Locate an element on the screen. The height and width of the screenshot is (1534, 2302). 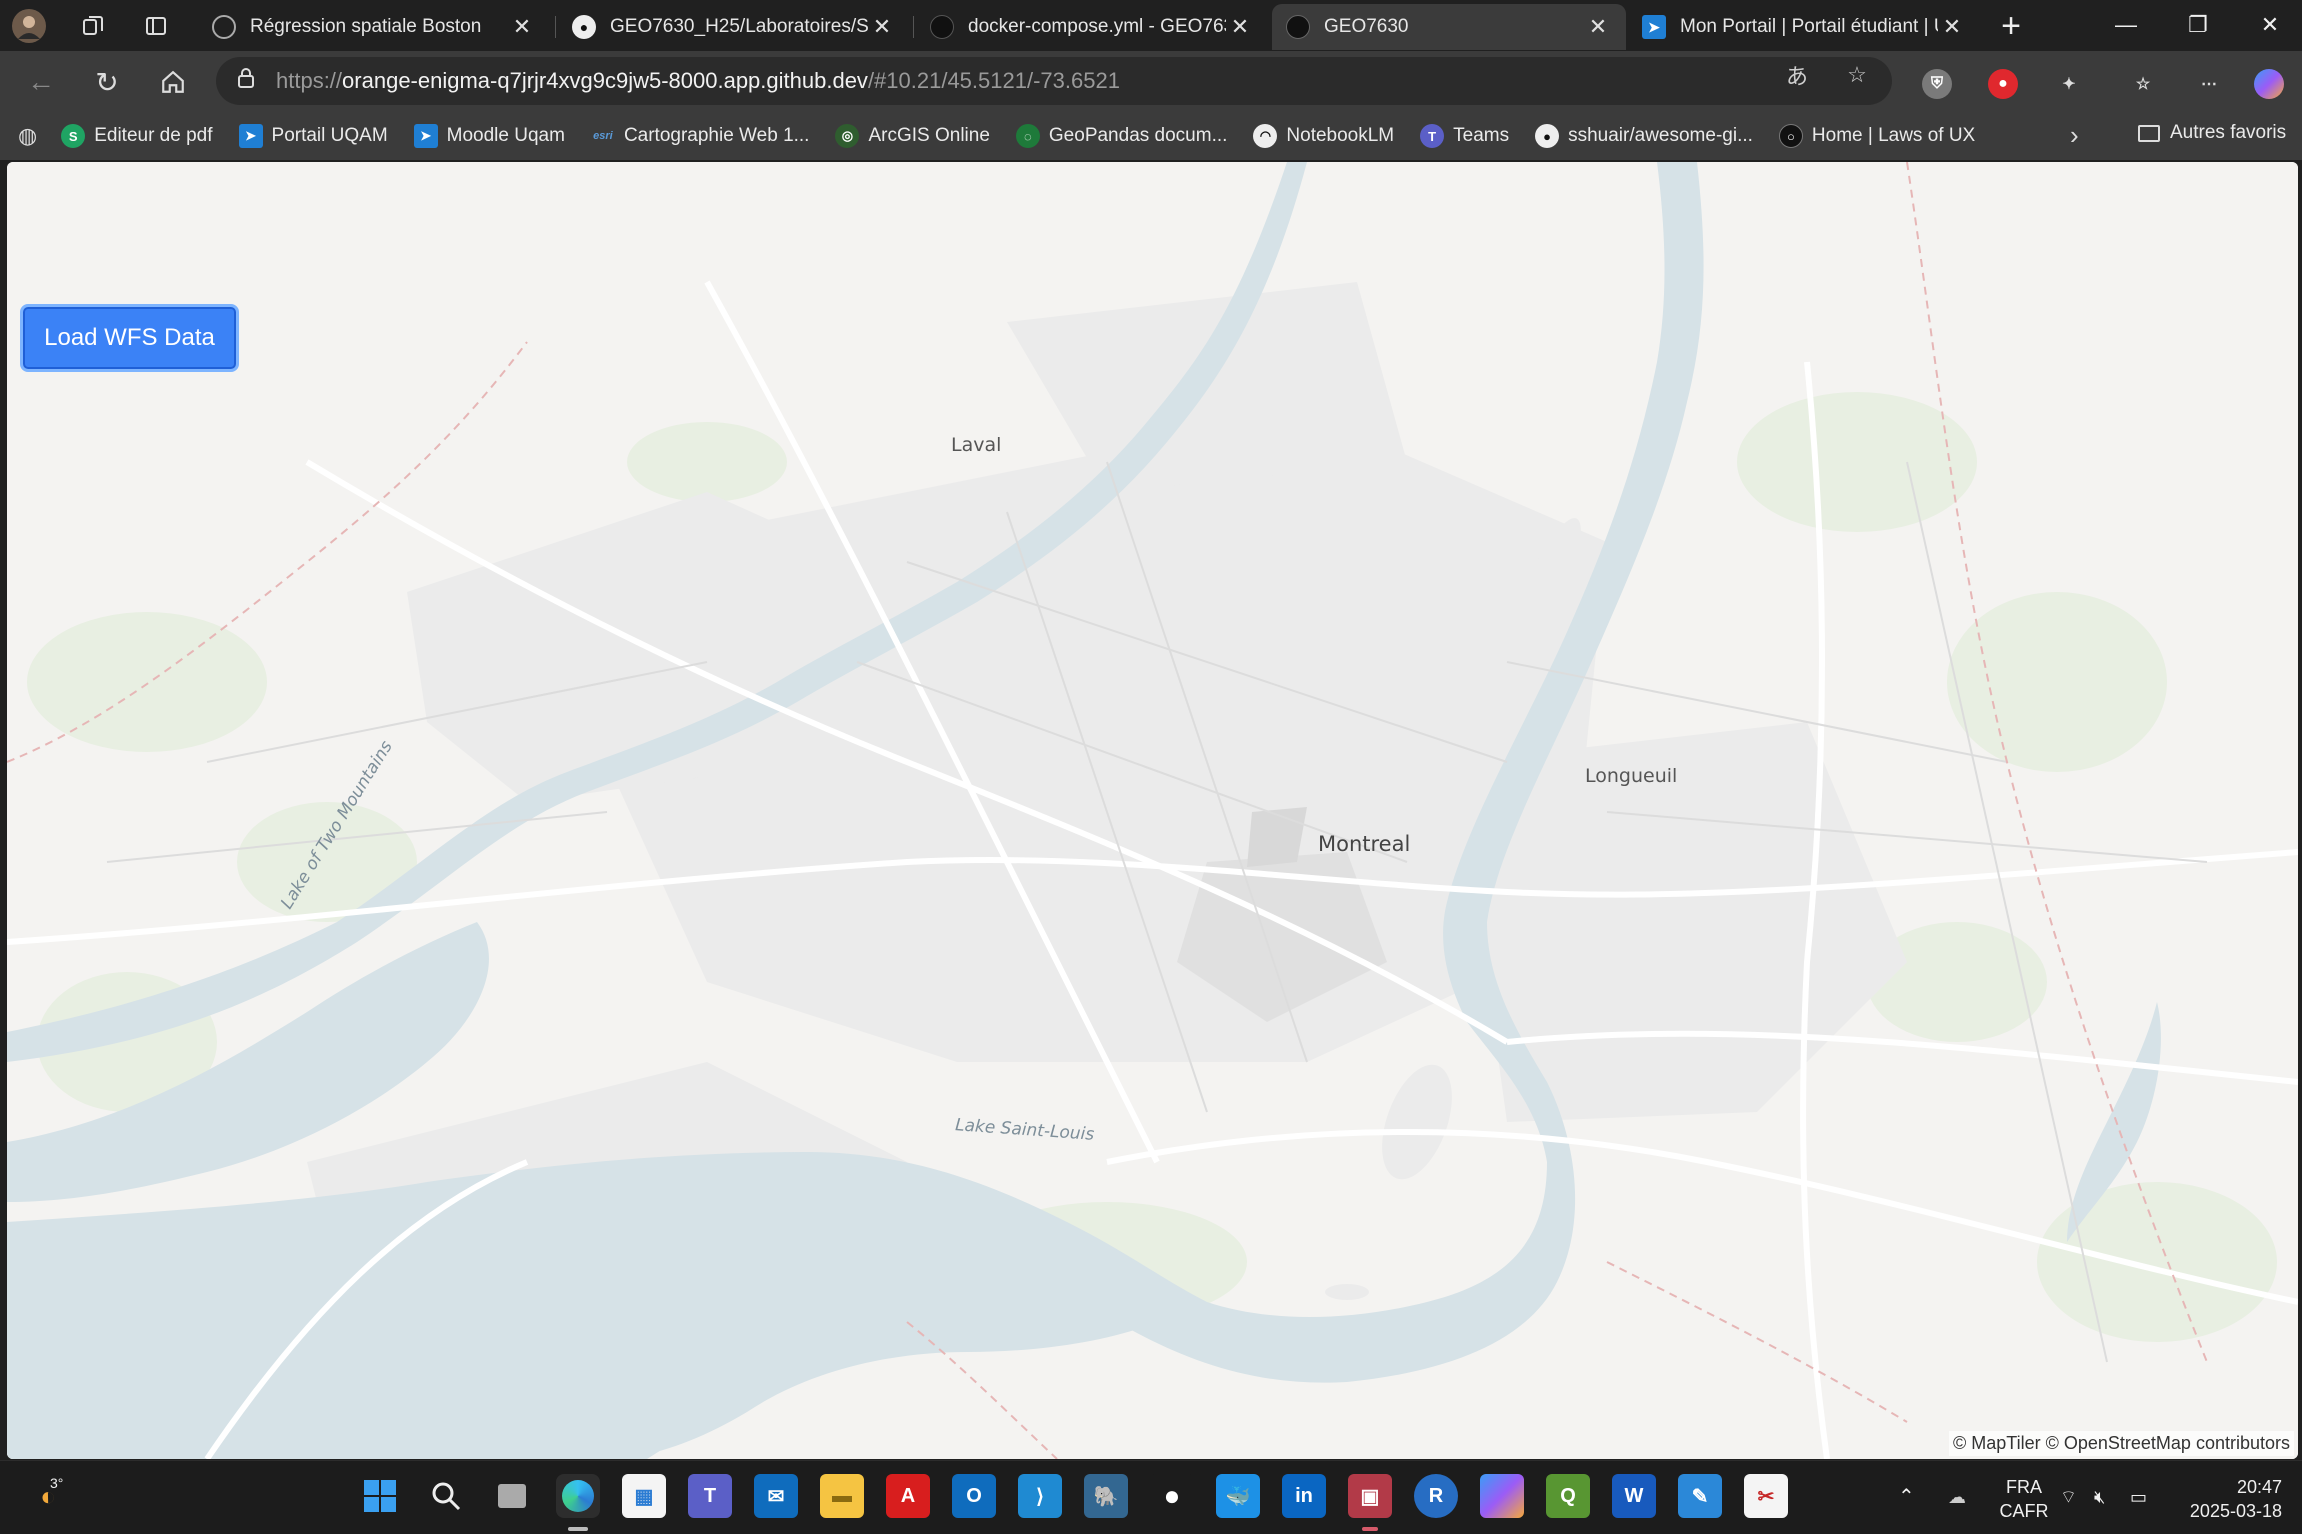
favorite-arcgis-online: ◎ ArcGIS Online is located at coordinates (912, 136).